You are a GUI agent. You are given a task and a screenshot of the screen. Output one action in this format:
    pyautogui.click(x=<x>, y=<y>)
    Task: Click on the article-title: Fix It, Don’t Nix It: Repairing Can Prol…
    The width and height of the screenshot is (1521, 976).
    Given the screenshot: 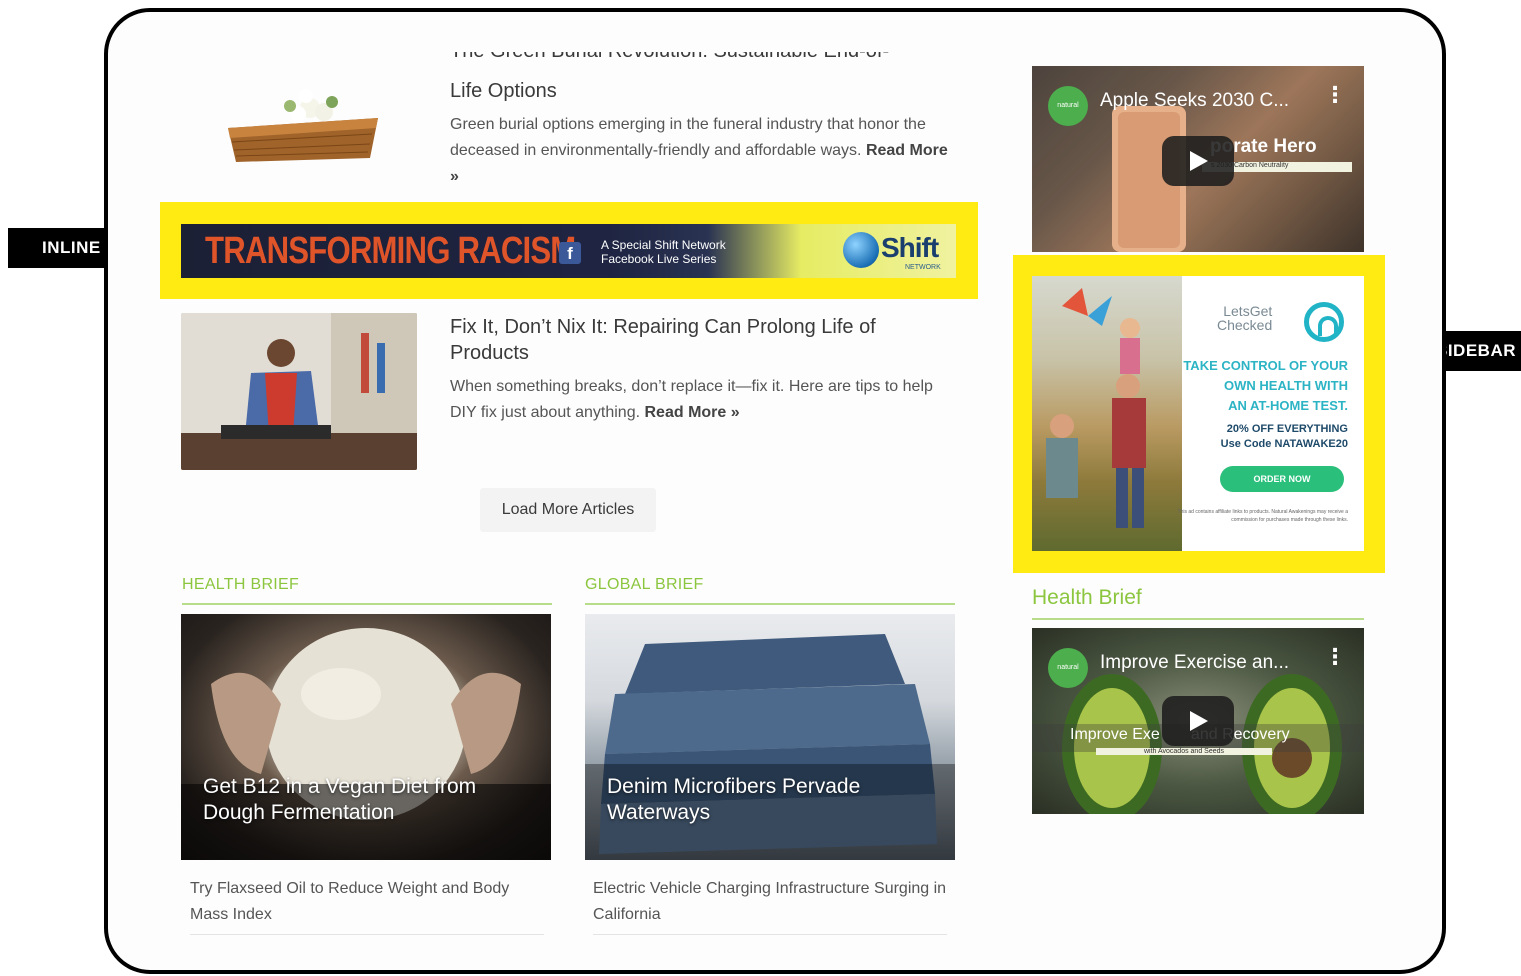 What is the action you would take?
    pyautogui.click(x=700, y=340)
    